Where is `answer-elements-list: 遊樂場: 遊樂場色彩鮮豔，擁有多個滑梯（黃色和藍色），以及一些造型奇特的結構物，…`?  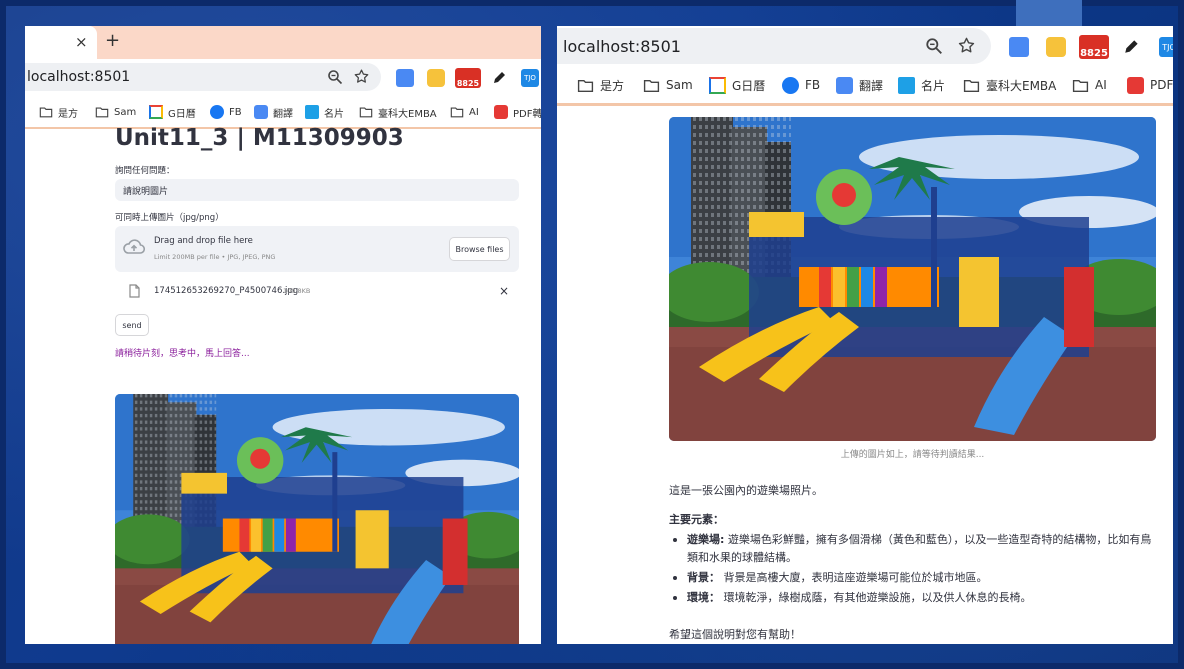 answer-elements-list: 遊樂場: 遊樂場色彩鮮豔，擁有多個滑梯（黃色和藍色），以及一些造型奇特的結構物，… is located at coordinates (914, 570).